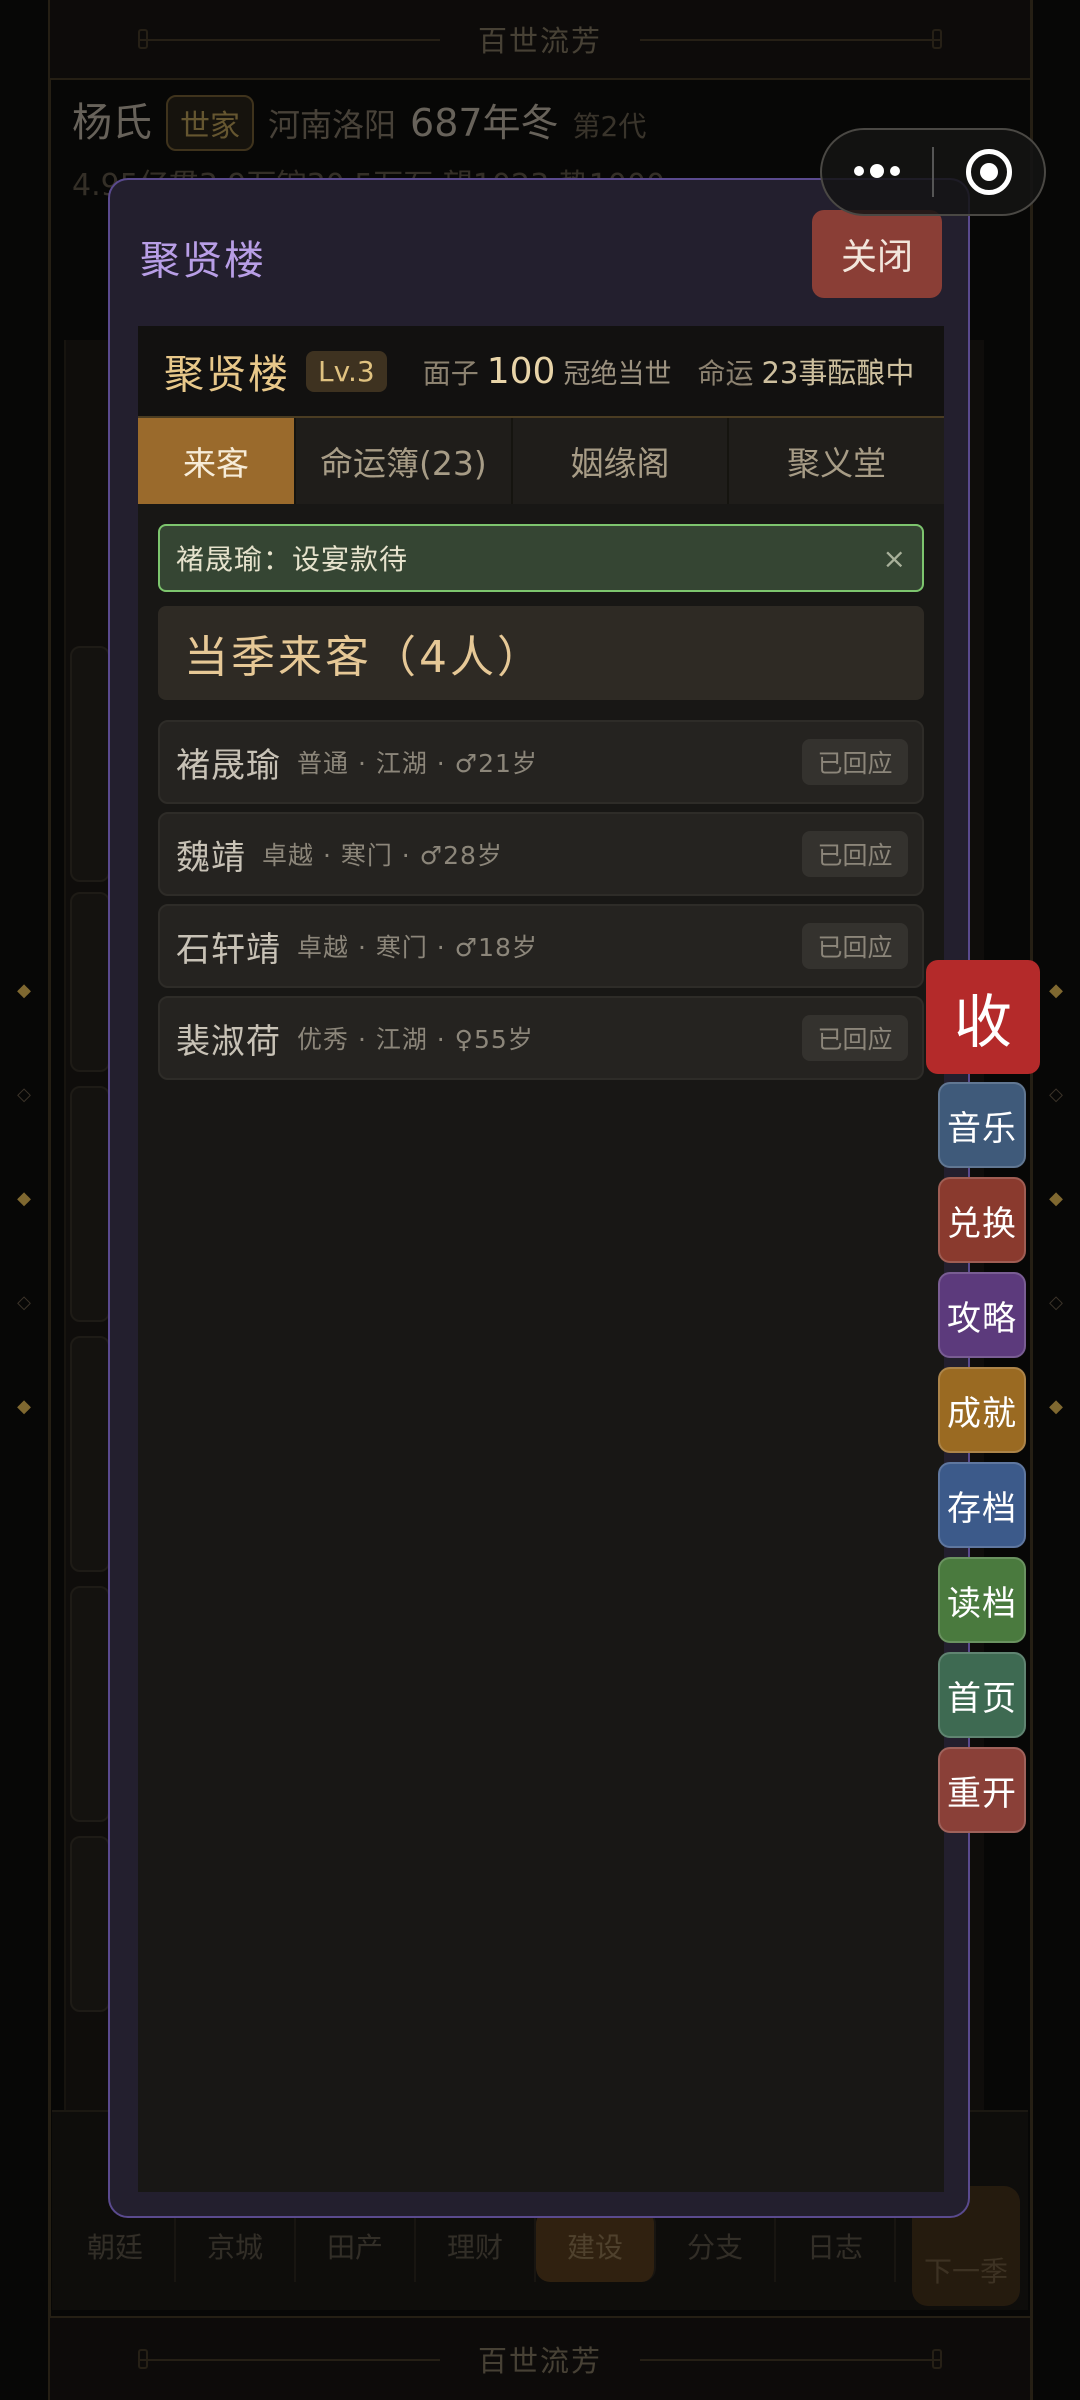 This screenshot has height=2400, width=1080. What do you see at coordinates (346, 371) in the screenshot?
I see `building-level-badge: Lv.3` at bounding box center [346, 371].